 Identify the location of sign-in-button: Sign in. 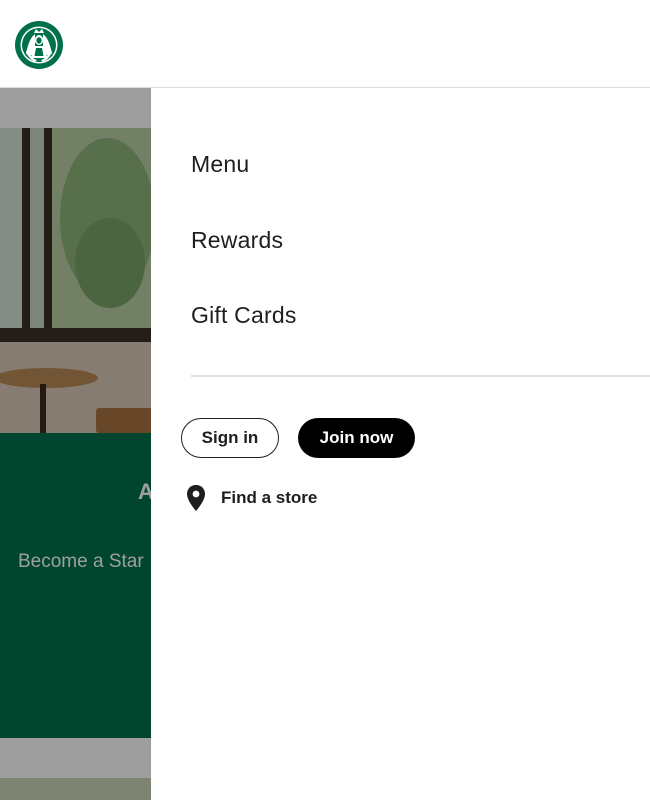
(230, 438).